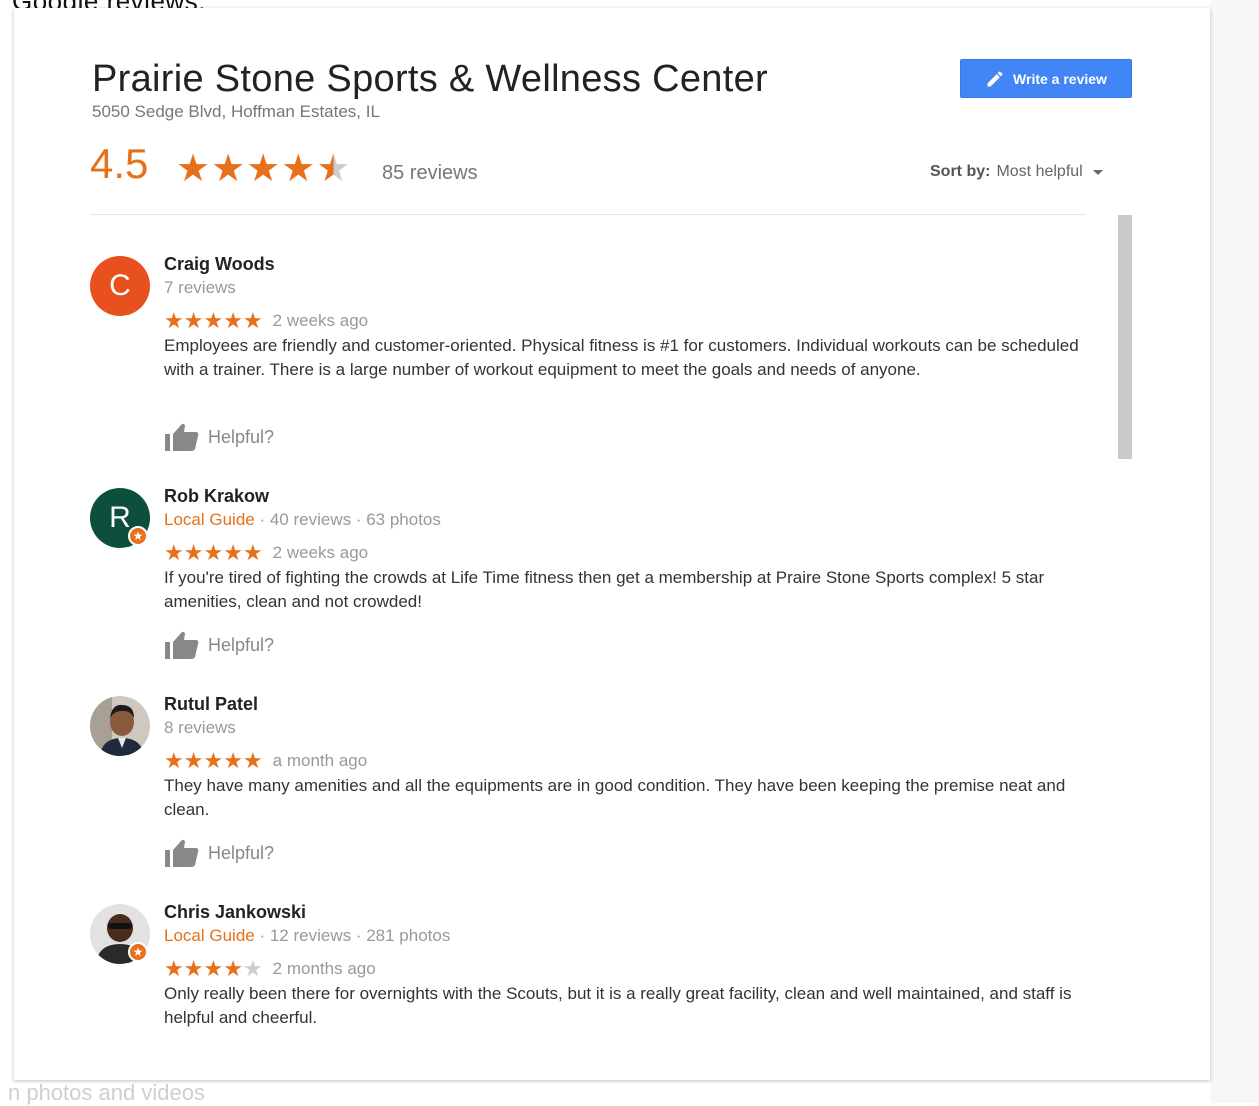 This screenshot has width=1259, height=1106. I want to click on background-caption: n photos and videos, so click(106, 1092).